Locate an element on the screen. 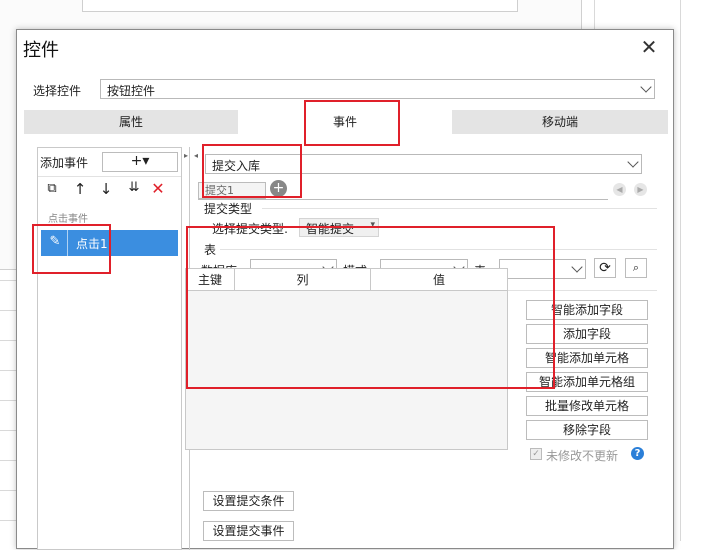 This screenshot has width=728, height=550. select-control-label: 选择控件 is located at coordinates (57, 91).